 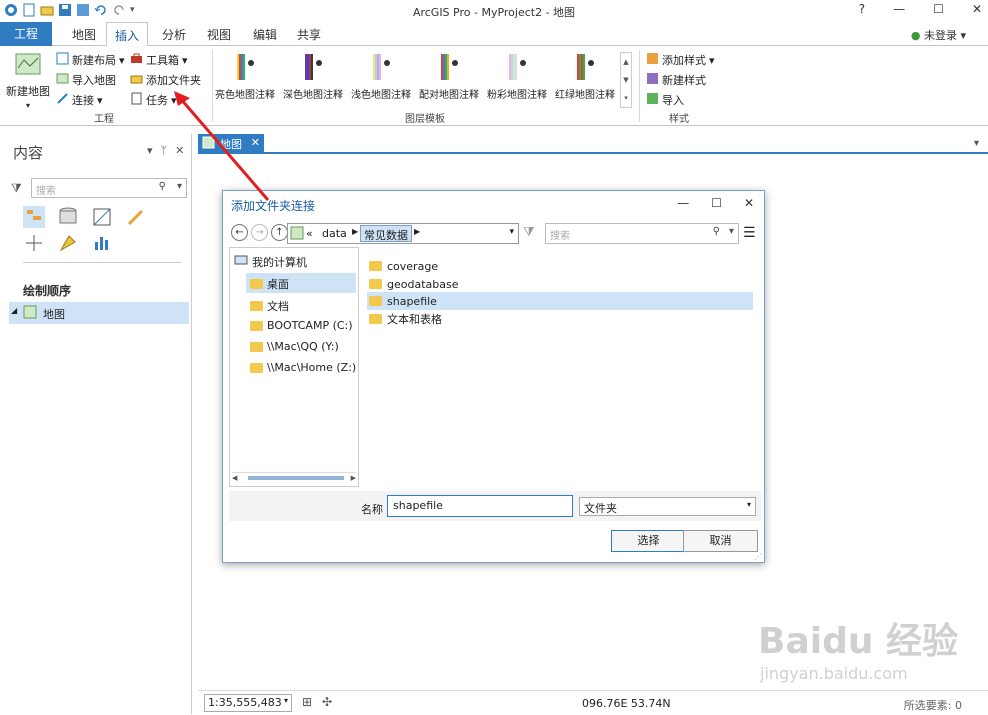 What do you see at coordinates (270, 262) in the screenshot?
I see `tree-item-my-computer: 我的计算机` at bounding box center [270, 262].